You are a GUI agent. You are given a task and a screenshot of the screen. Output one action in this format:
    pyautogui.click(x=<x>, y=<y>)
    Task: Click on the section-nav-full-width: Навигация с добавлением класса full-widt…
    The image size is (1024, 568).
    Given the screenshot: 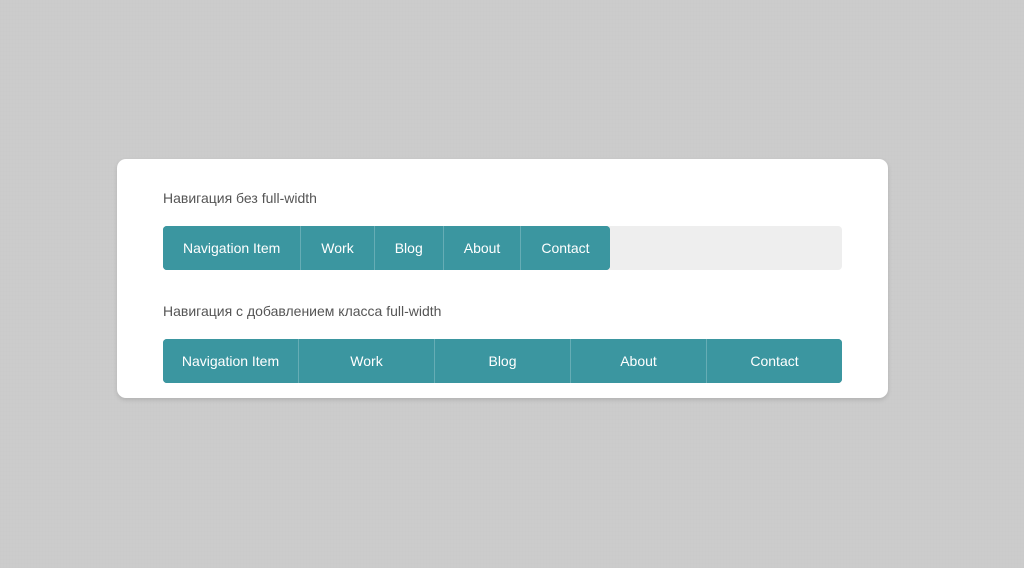 What is the action you would take?
    pyautogui.click(x=502, y=343)
    